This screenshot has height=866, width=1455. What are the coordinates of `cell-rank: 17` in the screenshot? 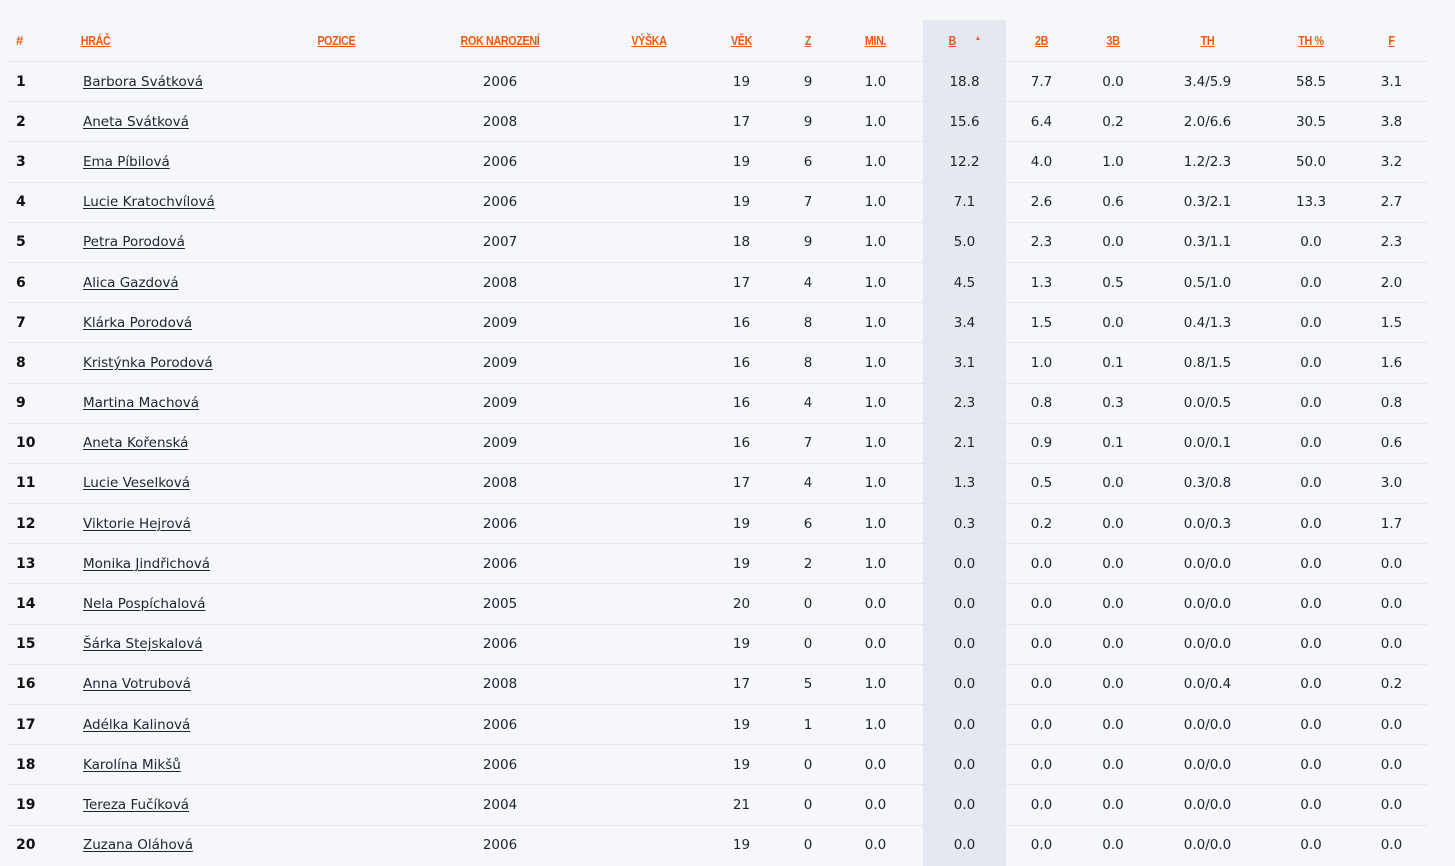 It's located at (37, 724).